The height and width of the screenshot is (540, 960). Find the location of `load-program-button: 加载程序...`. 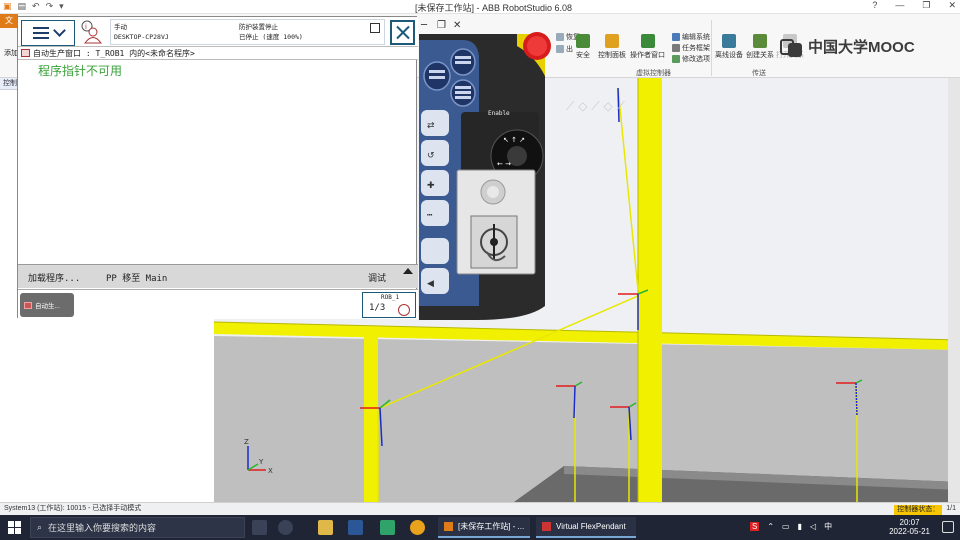

load-program-button: 加载程序... is located at coordinates (54, 277).